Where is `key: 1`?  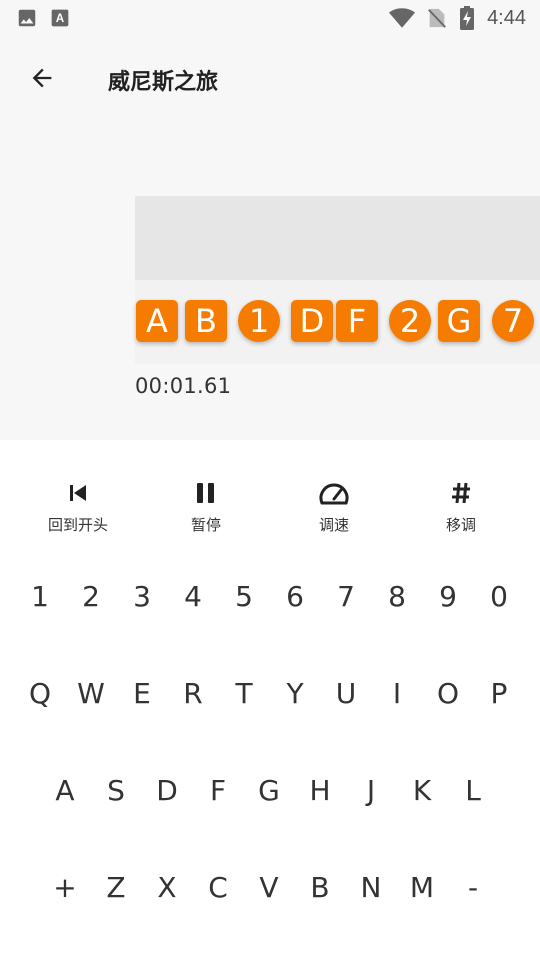 key: 1 is located at coordinates (40, 596).